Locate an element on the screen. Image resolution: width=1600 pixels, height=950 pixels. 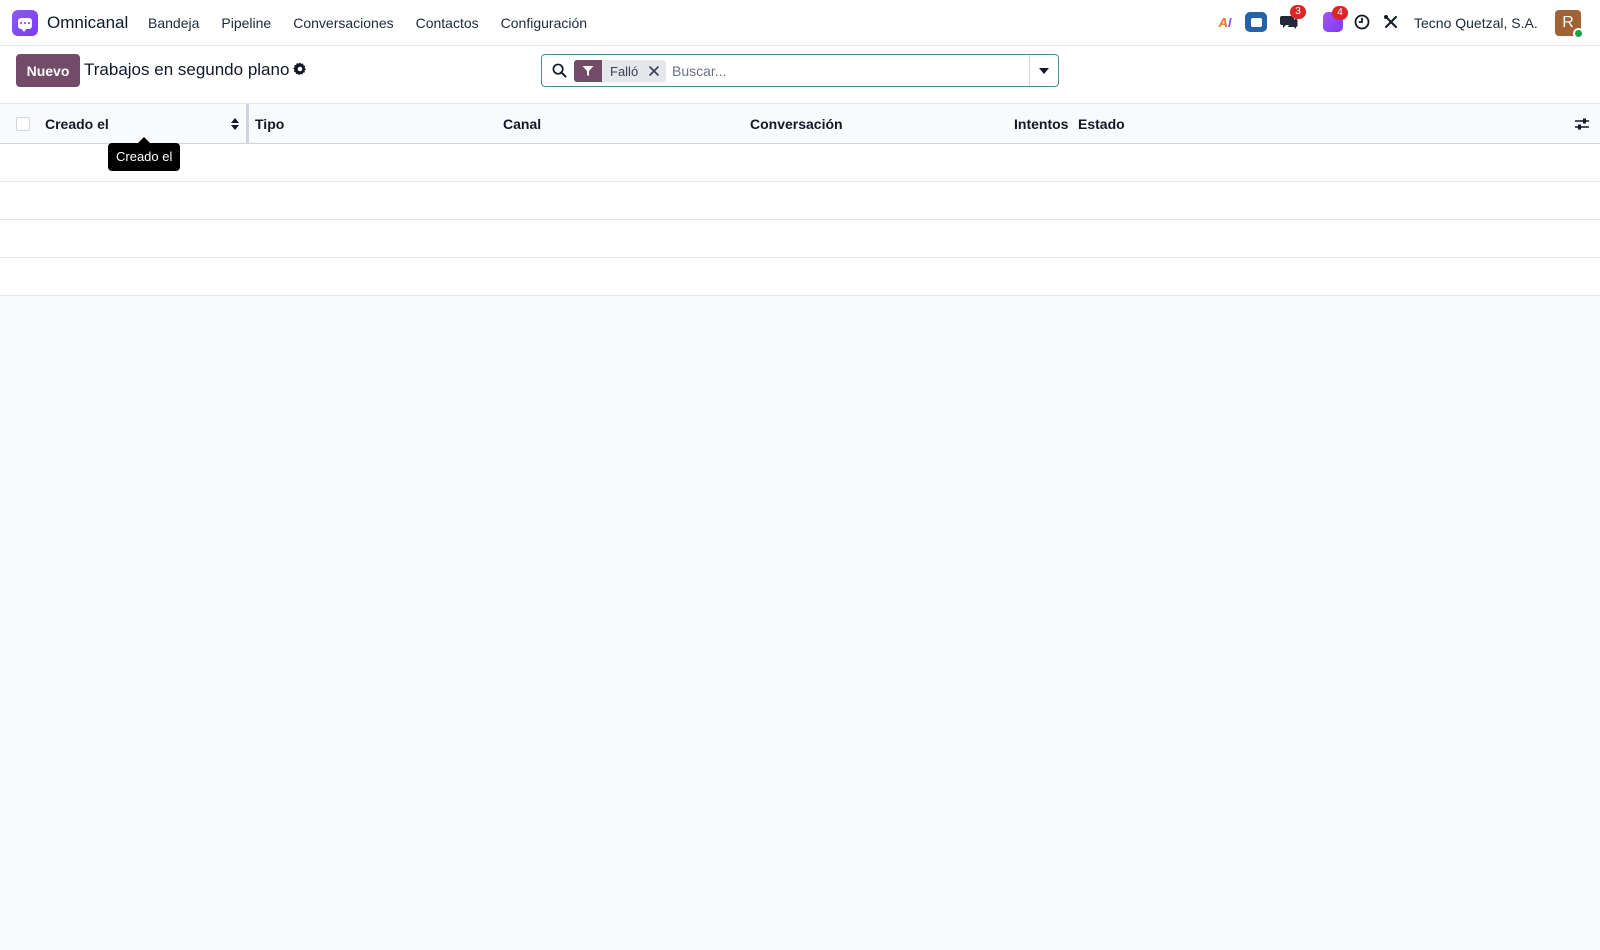
search-bar: Falló is located at coordinates (800, 70).